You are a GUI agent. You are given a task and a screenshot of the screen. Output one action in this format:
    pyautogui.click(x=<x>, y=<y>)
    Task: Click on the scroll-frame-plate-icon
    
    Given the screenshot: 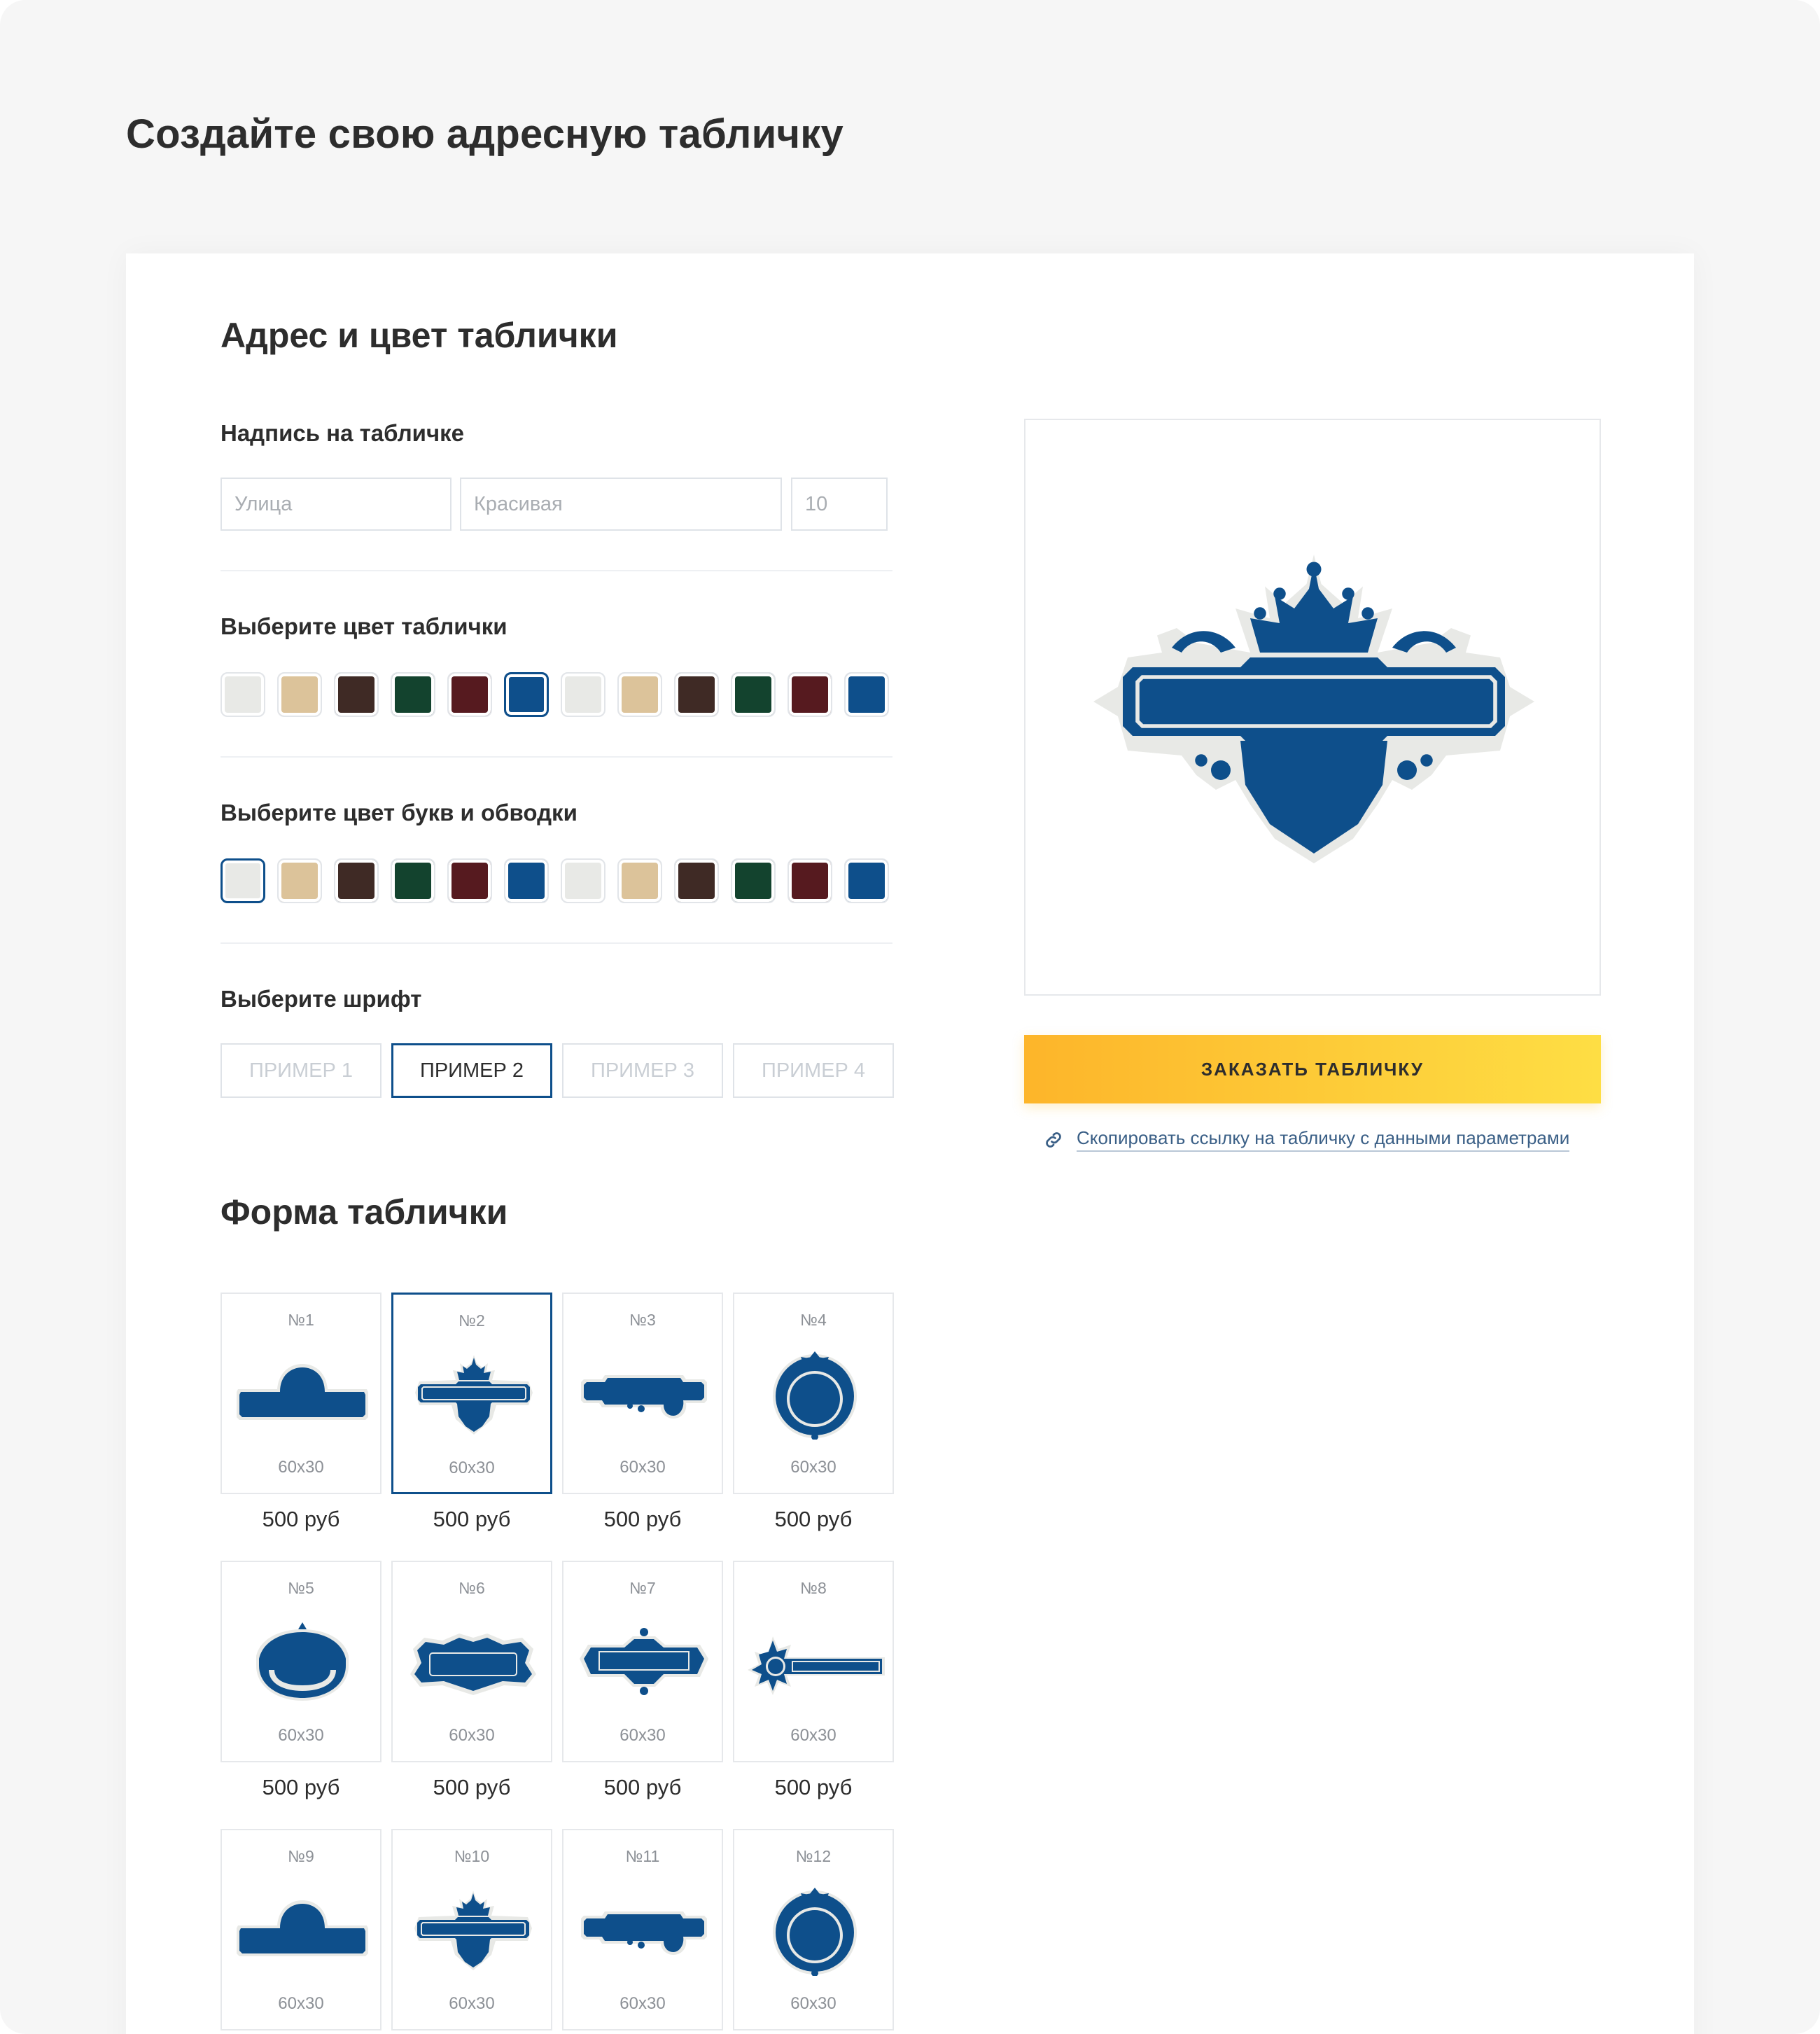 What is the action you would take?
    pyautogui.click(x=644, y=1662)
    